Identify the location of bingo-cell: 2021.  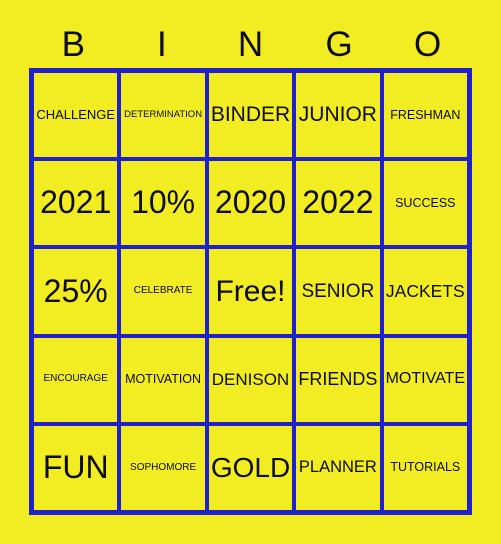
(76, 203).